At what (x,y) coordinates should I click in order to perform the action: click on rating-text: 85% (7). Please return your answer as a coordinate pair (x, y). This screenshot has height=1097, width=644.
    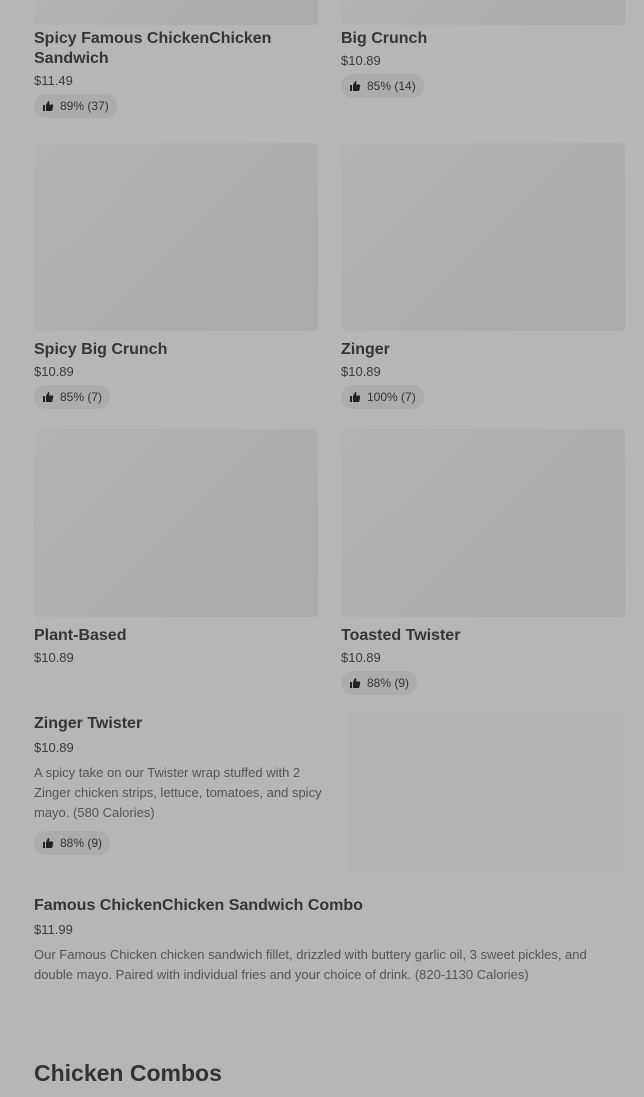
    Looking at the image, I should click on (81, 397).